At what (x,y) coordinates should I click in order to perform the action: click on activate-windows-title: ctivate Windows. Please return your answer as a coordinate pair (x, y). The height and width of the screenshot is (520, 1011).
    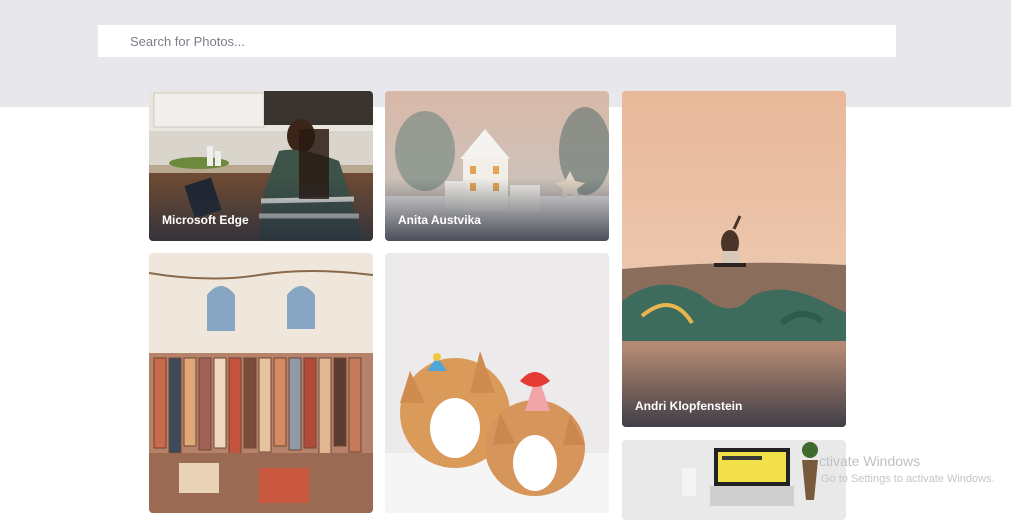
    Looking at the image, I should click on (870, 461).